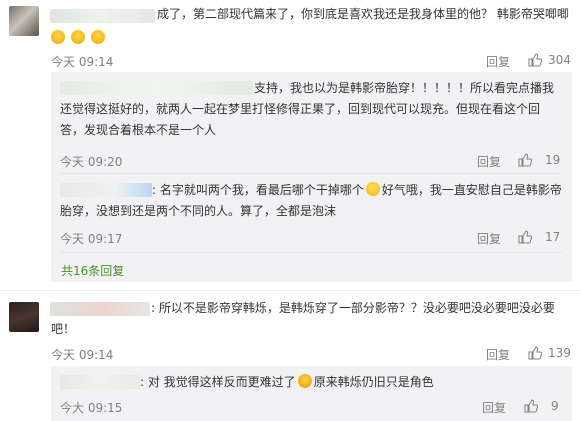 The width and height of the screenshot is (581, 421). Describe the element at coordinates (372, 189) in the screenshot. I see `smile-emoji-icon` at that location.